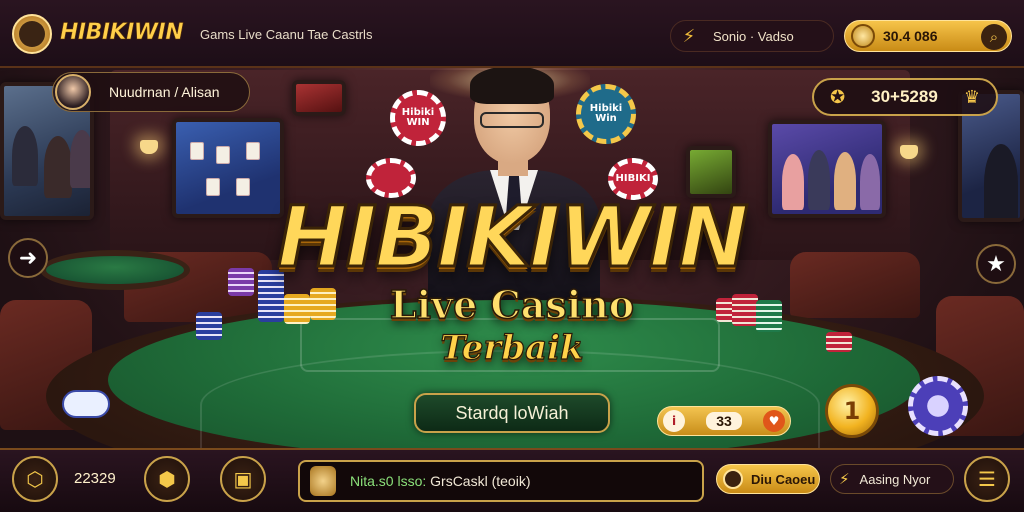  What do you see at coordinates (73, 92) in the screenshot?
I see `avatar` at bounding box center [73, 92].